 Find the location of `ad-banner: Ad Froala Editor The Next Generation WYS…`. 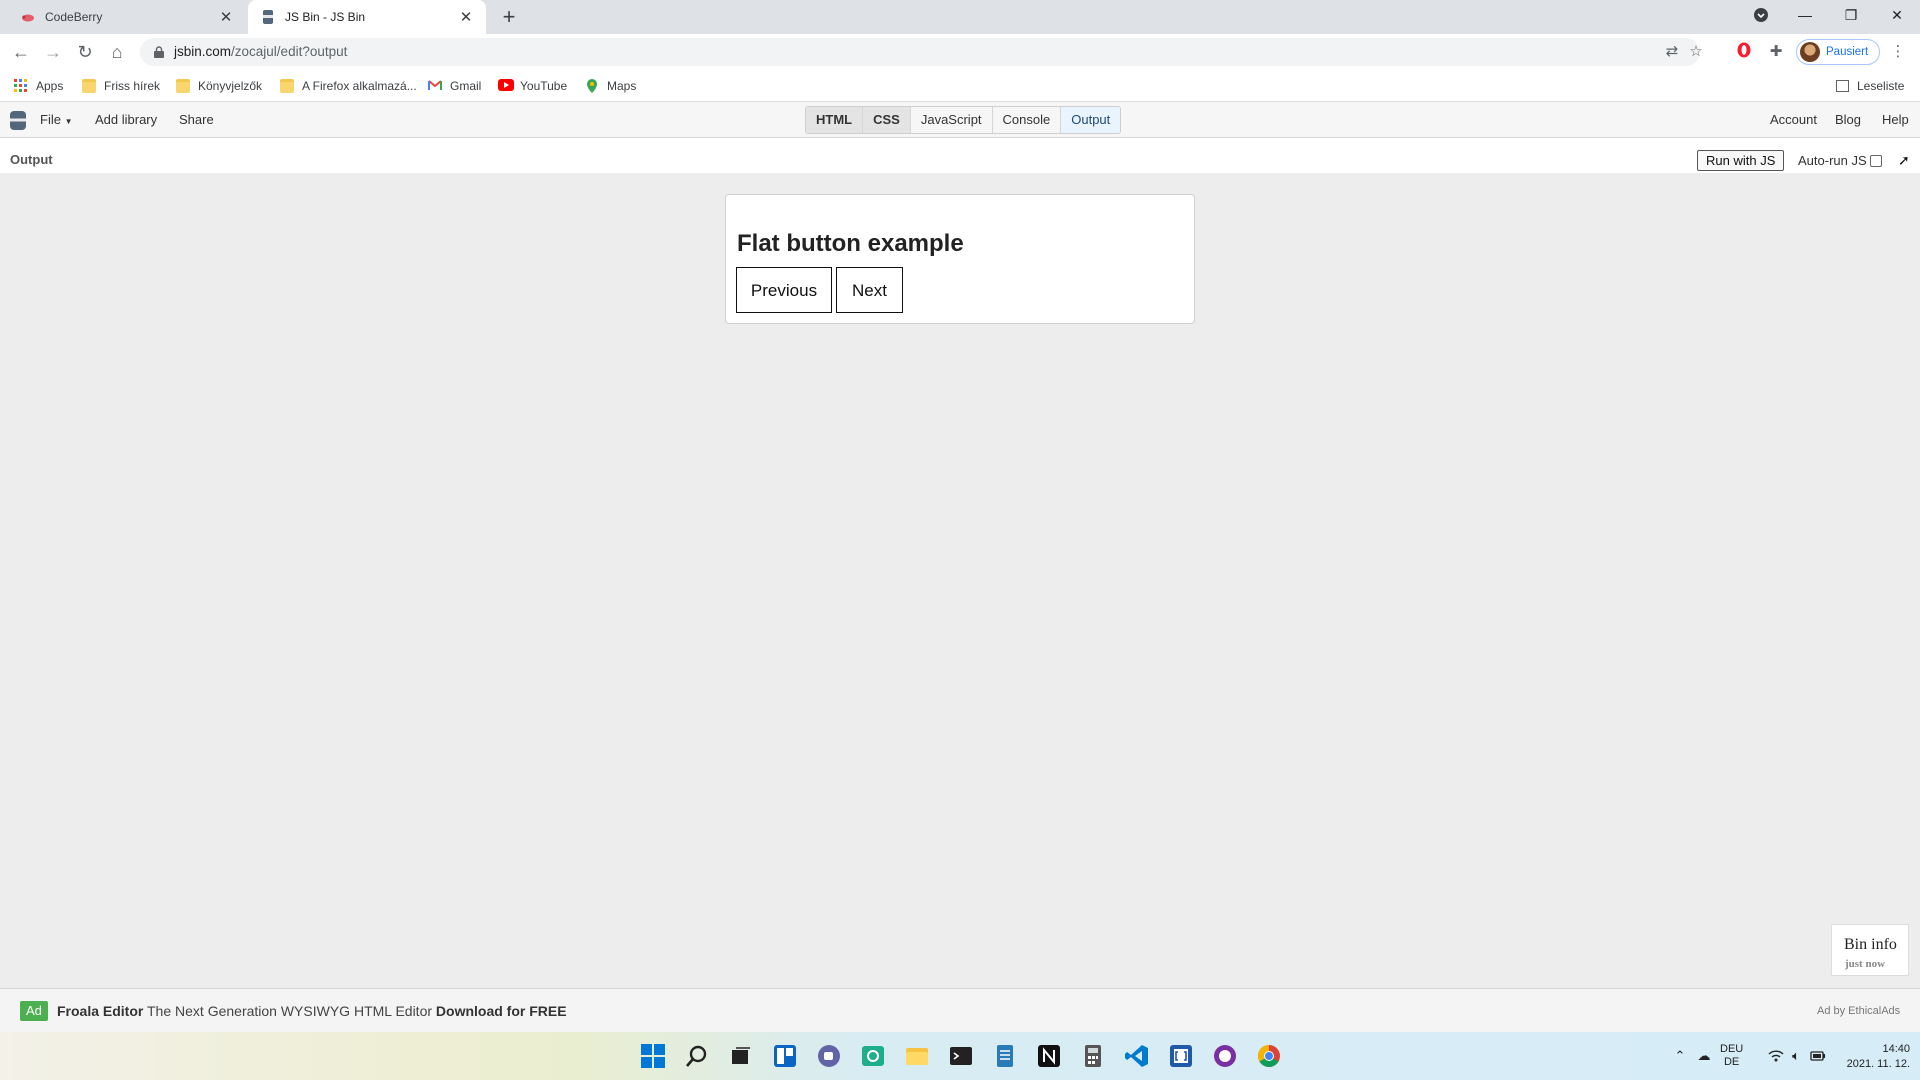

ad-banner: Ad Froala Editor The Next Generation WYS… is located at coordinates (960, 1010).